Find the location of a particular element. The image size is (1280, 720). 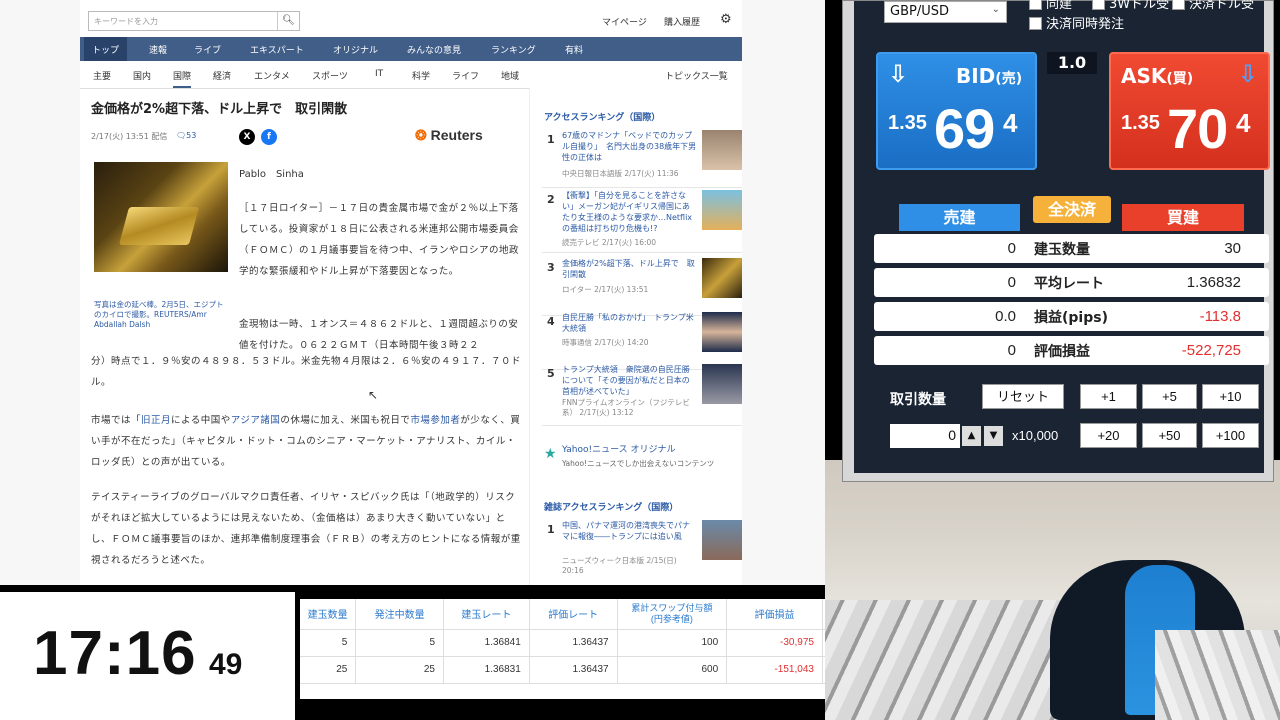

rank-title: 金価格が2%超下落、ドル上昇で 取引閑散 is located at coordinates (629, 269).